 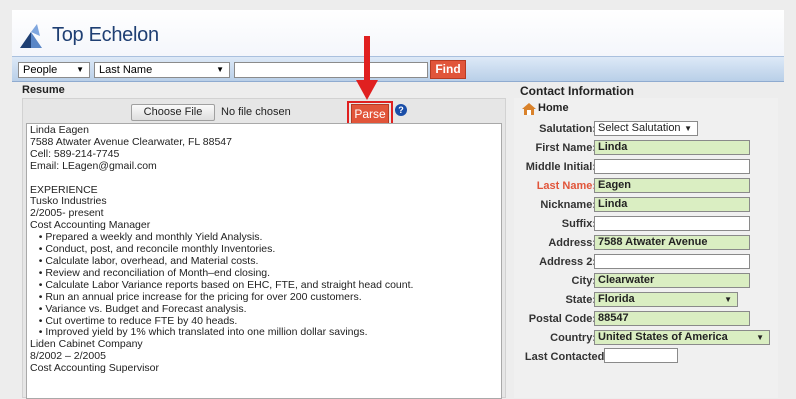 What do you see at coordinates (672, 223) in the screenshot?
I see `suffix-field` at bounding box center [672, 223].